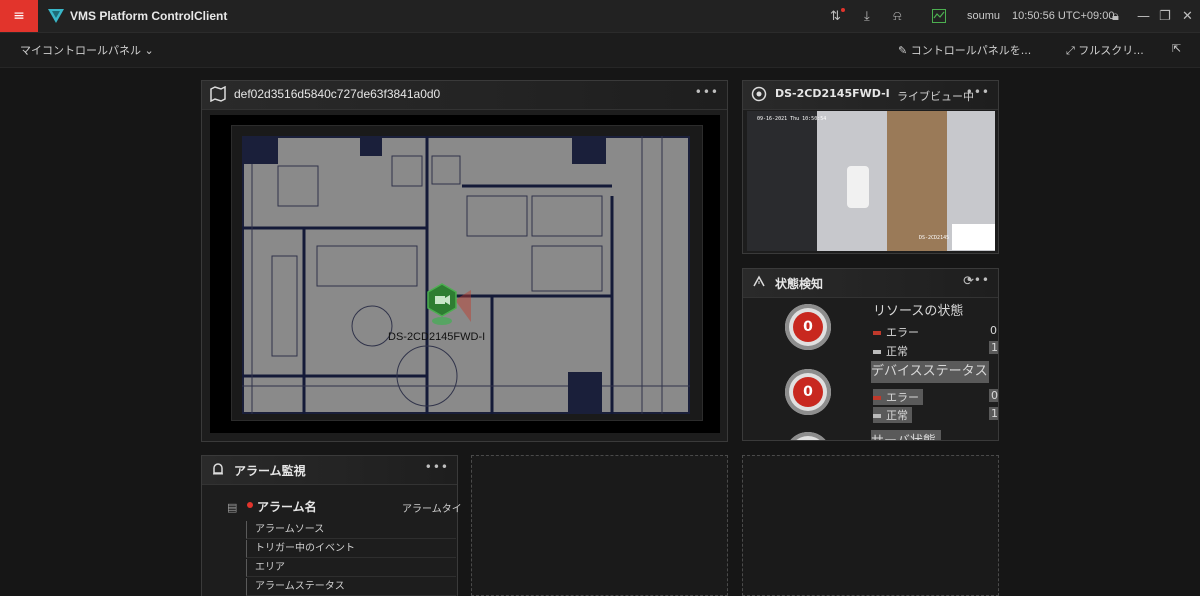 This screenshot has width=1200, height=596. Describe the element at coordinates (867, 16) in the screenshot. I see `download-icon: ⤓` at that location.